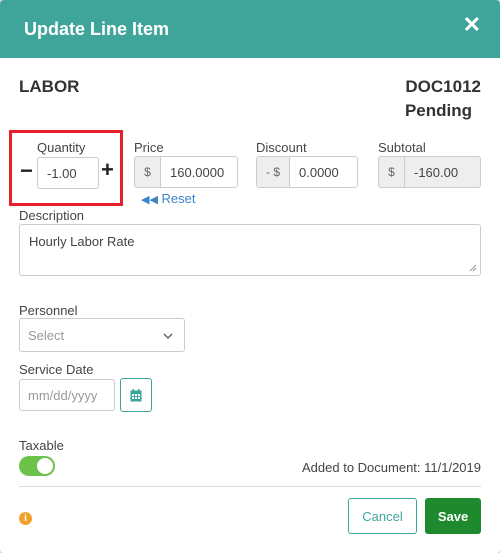 The height and width of the screenshot is (553, 500). Describe the element at coordinates (199, 172) in the screenshot. I see `price-input: 160.0000` at that location.